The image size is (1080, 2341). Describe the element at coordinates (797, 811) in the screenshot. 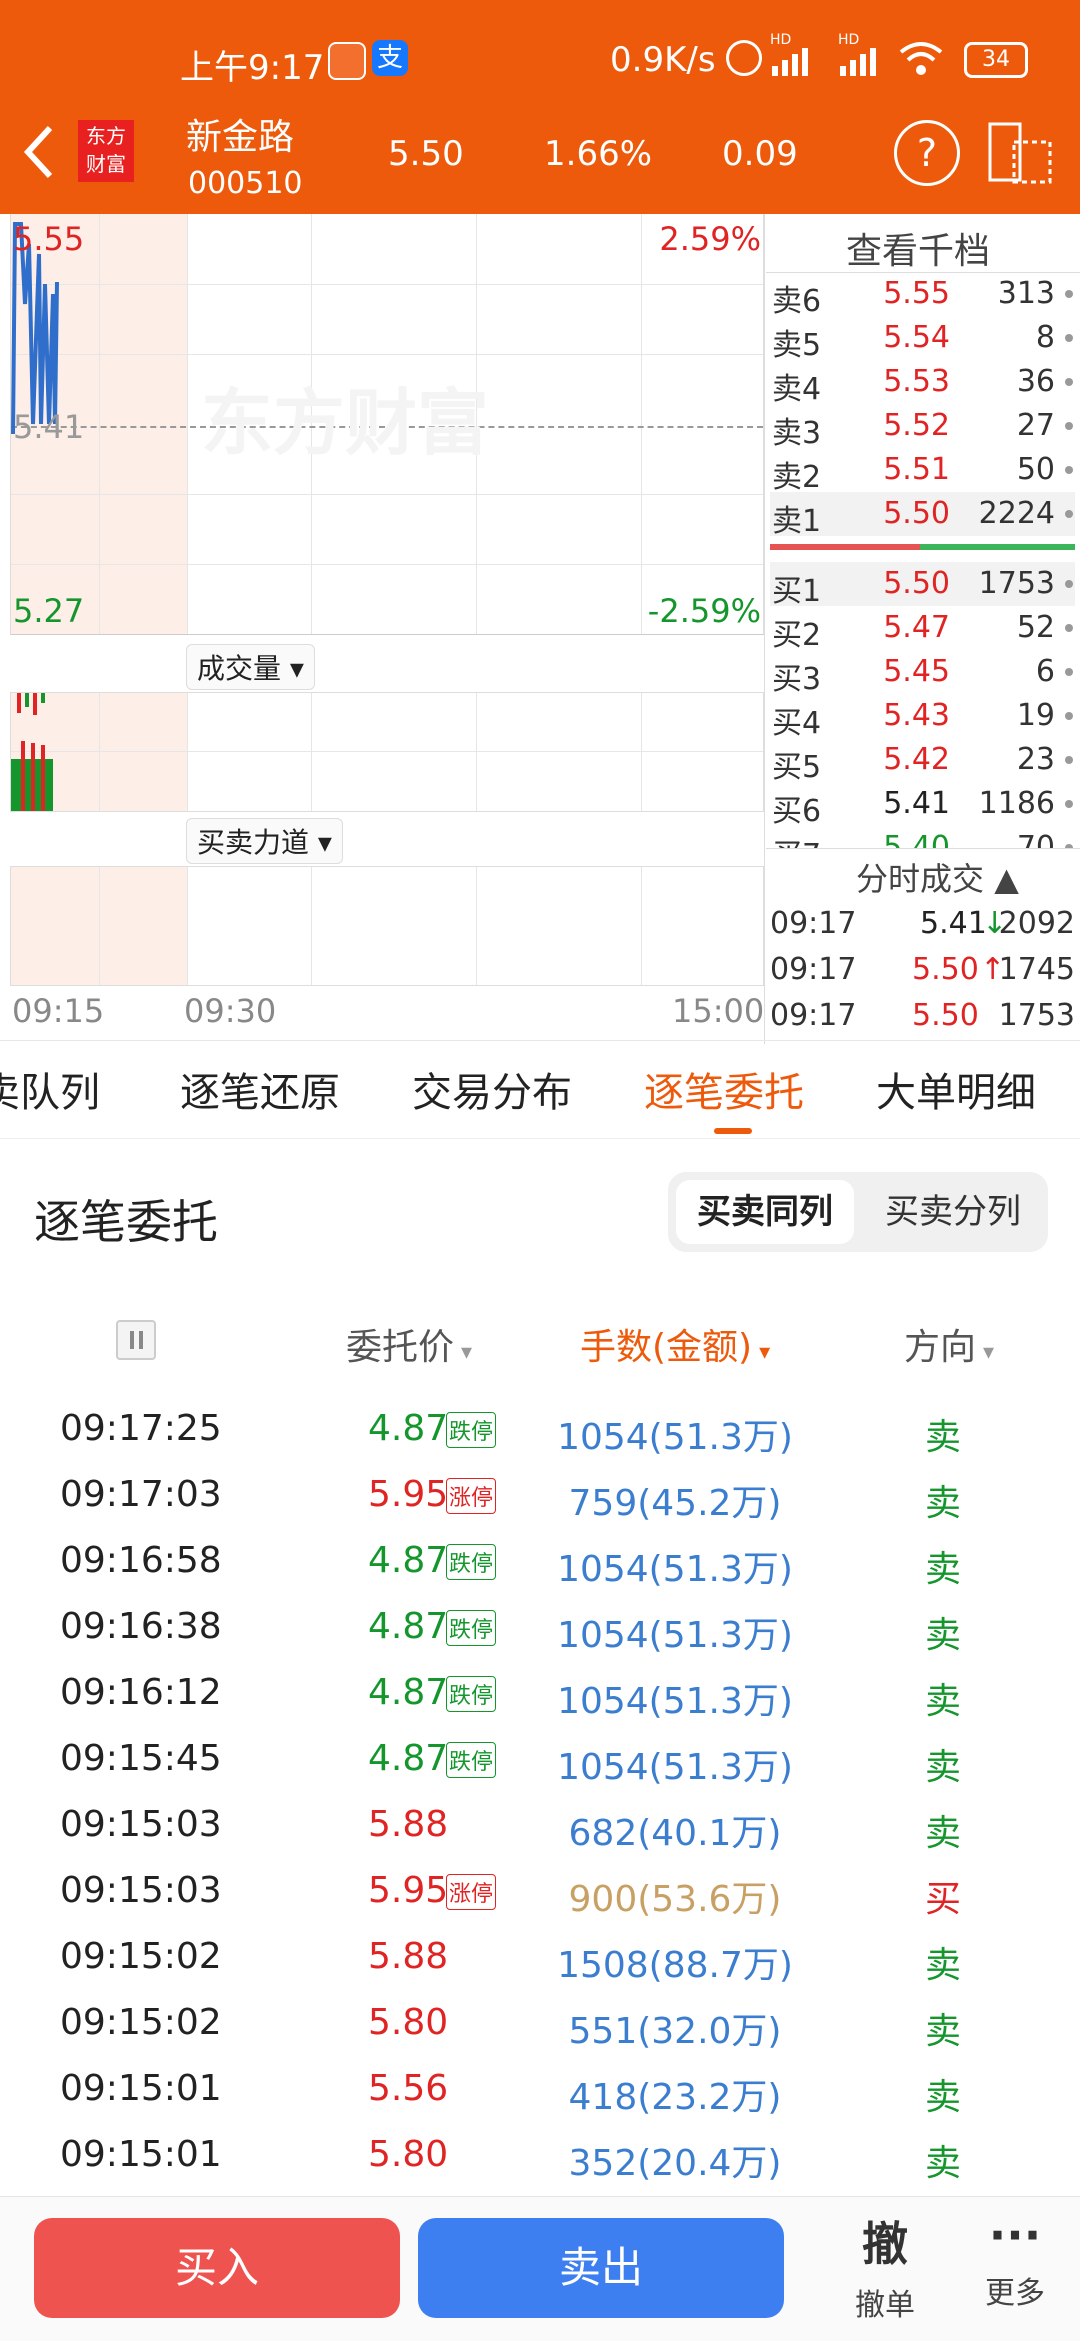

I see `level-label: 买6` at that location.